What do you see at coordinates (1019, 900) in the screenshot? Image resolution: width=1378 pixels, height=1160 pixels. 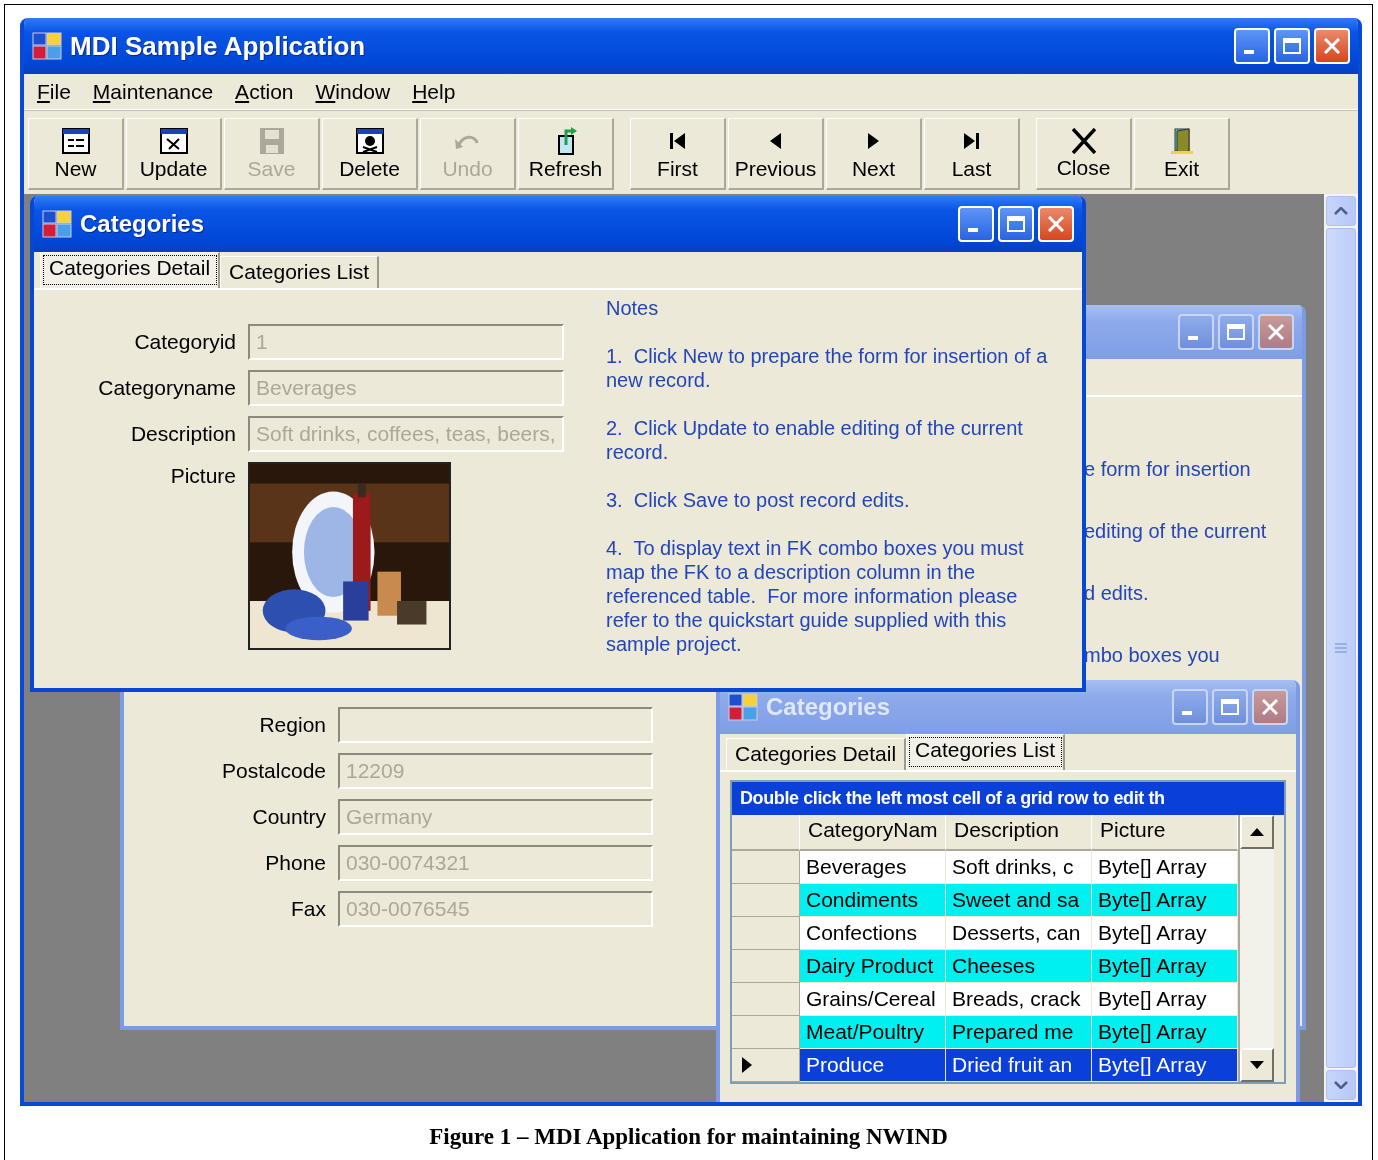 I see `table-cell: Sweet and sa` at bounding box center [1019, 900].